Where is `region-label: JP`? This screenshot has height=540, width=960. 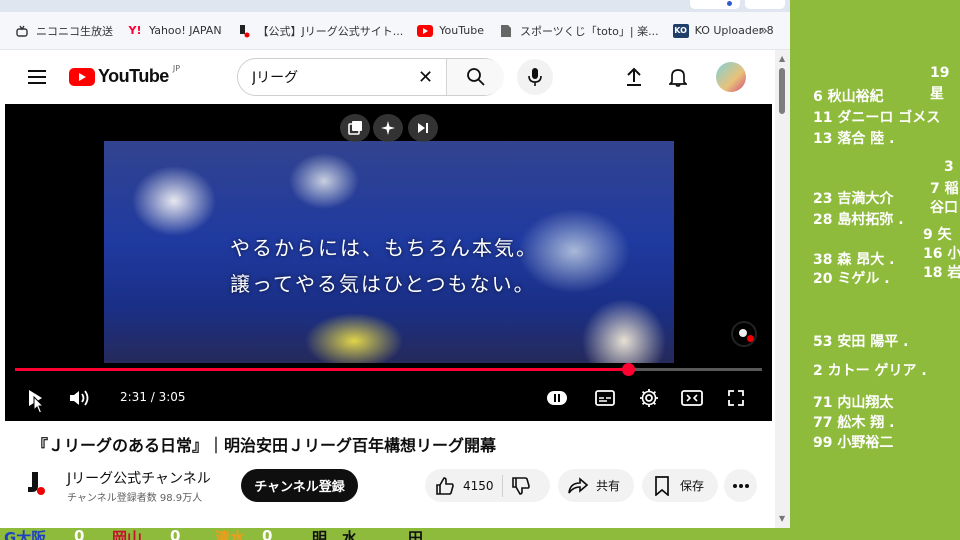
region-label: JP is located at coordinates (176, 68).